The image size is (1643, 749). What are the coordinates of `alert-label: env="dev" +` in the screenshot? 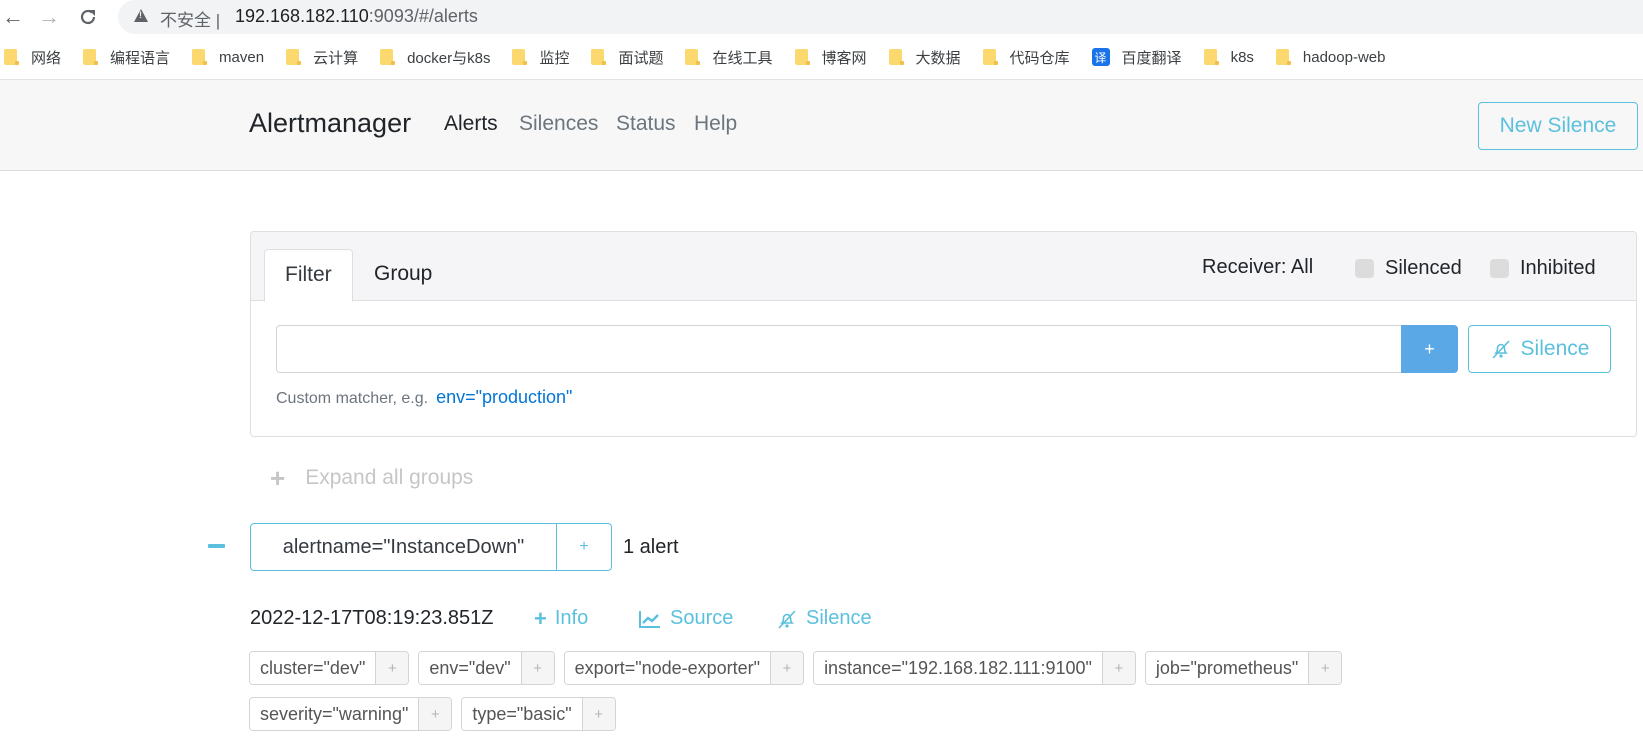 It's located at (486, 668).